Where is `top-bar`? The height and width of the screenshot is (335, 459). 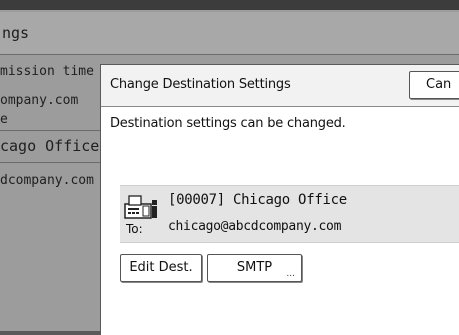 top-bar is located at coordinates (229, 5).